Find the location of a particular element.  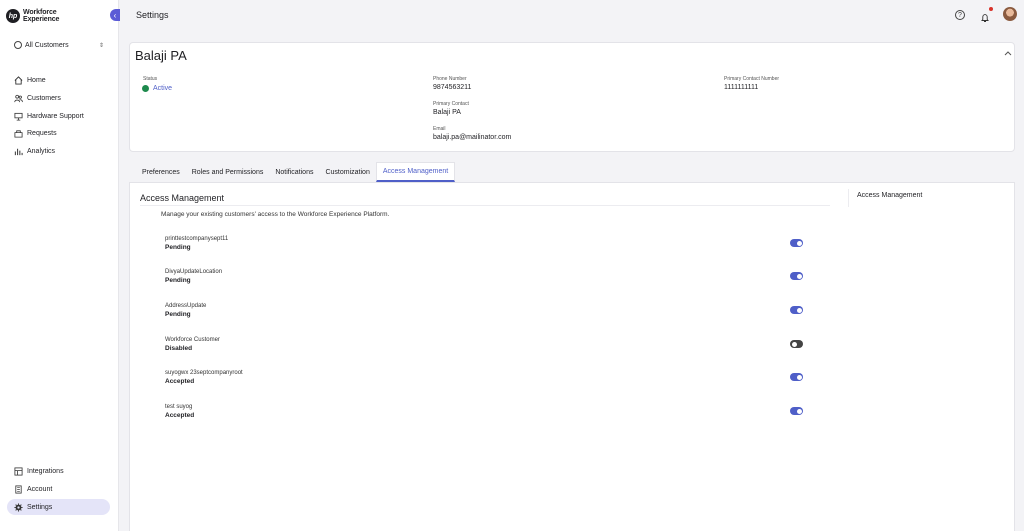

tenant-selector: All Customers ⇕ is located at coordinates (59, 45).